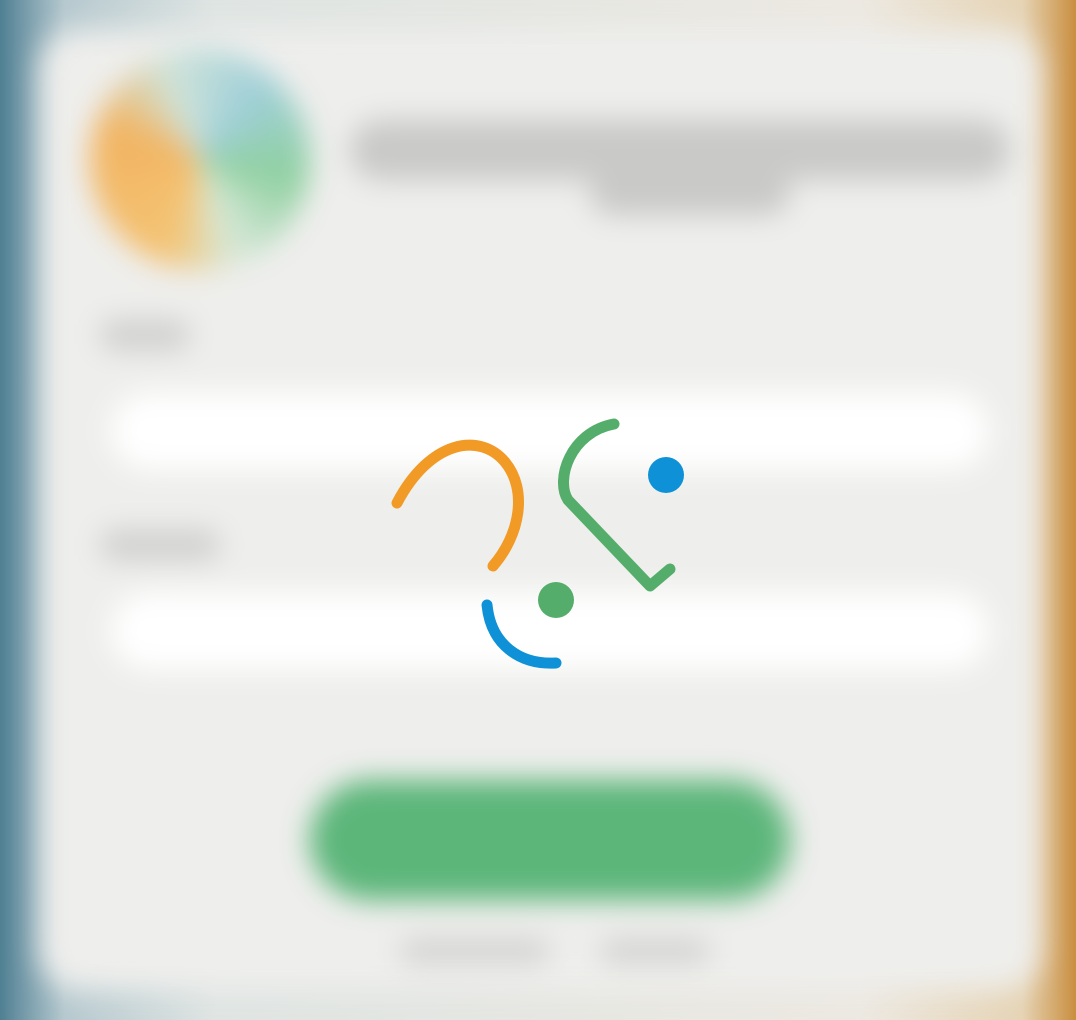  What do you see at coordinates (457, 505) in the screenshot?
I see `spinner-orange-arc` at bounding box center [457, 505].